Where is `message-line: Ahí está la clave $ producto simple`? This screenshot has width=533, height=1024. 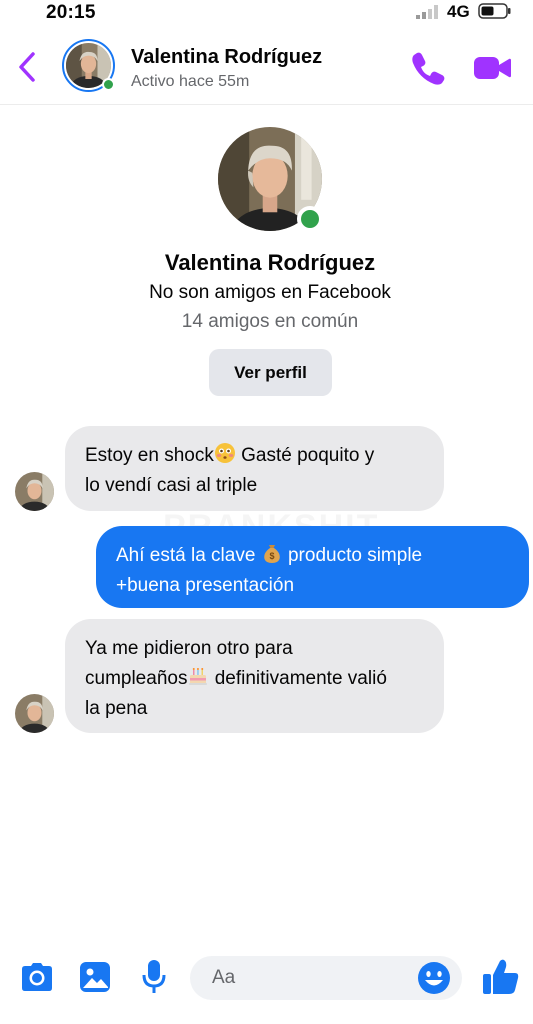
message-line: Ahí está la clave $ producto simple is located at coordinates (312, 556).